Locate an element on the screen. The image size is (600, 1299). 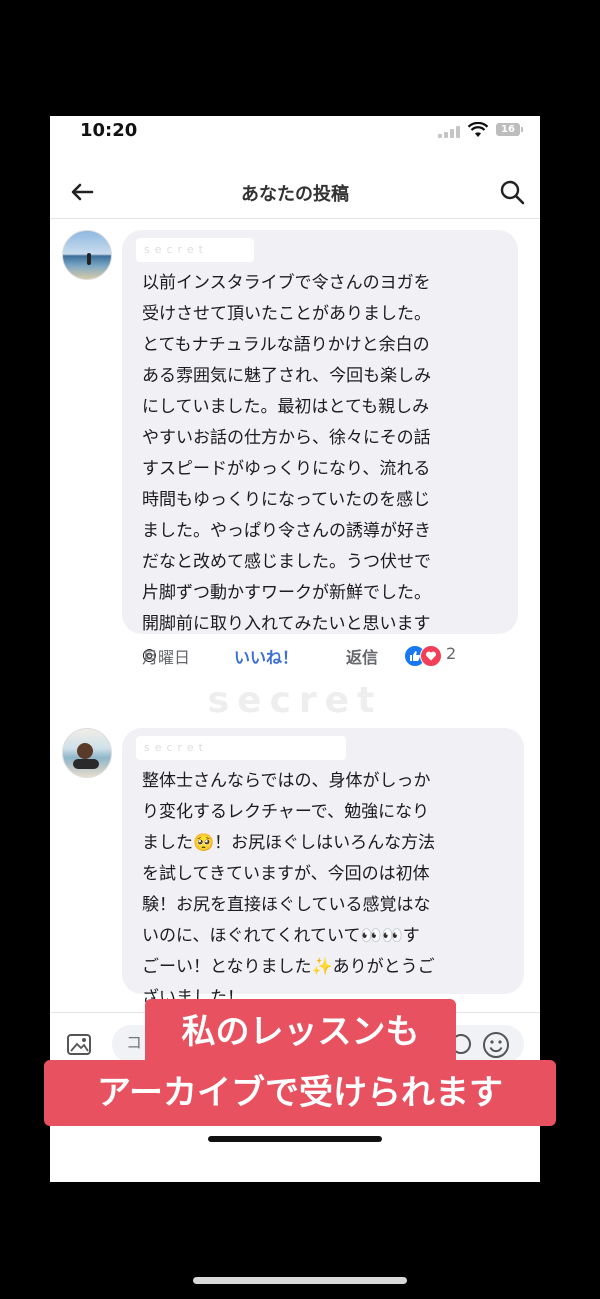
watermark: secret is located at coordinates (295, 701).